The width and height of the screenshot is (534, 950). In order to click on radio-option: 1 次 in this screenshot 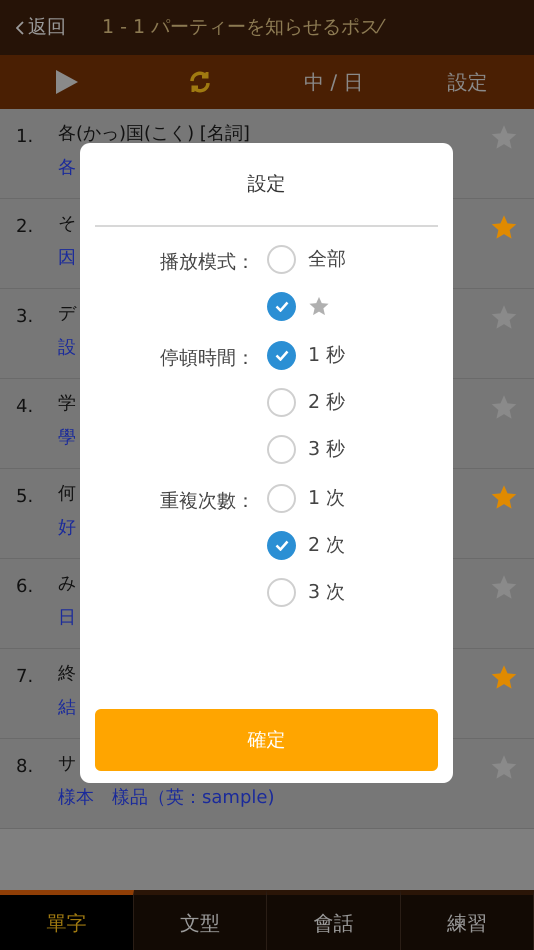, I will do `click(306, 498)`.